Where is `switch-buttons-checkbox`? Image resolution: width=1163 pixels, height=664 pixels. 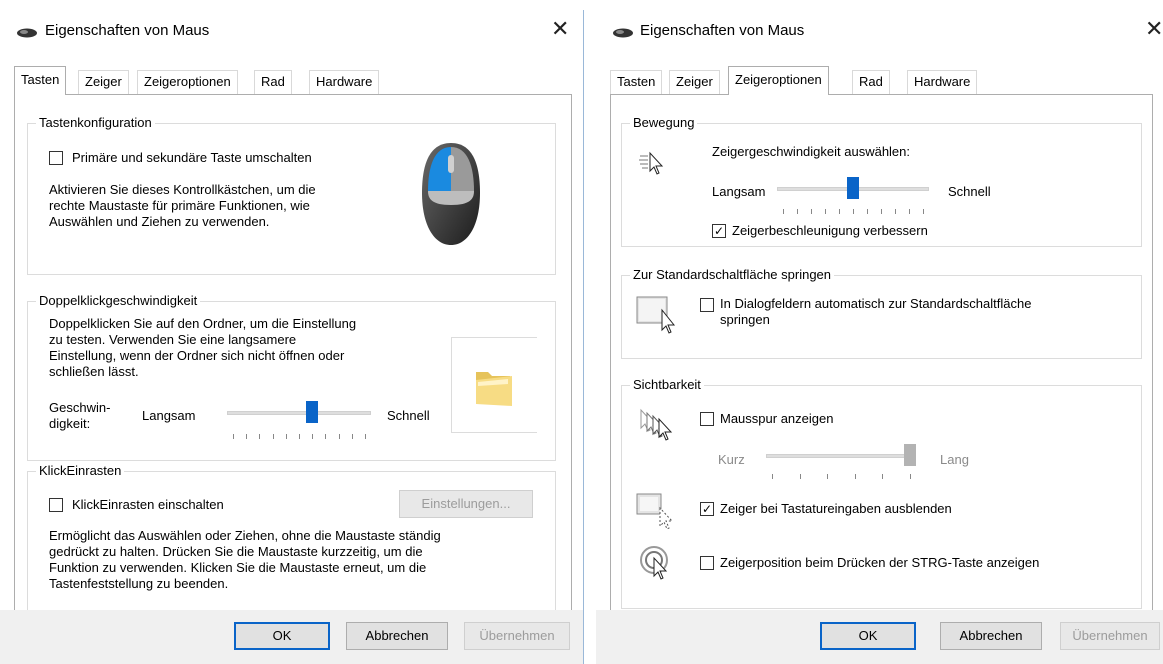 switch-buttons-checkbox is located at coordinates (56, 158).